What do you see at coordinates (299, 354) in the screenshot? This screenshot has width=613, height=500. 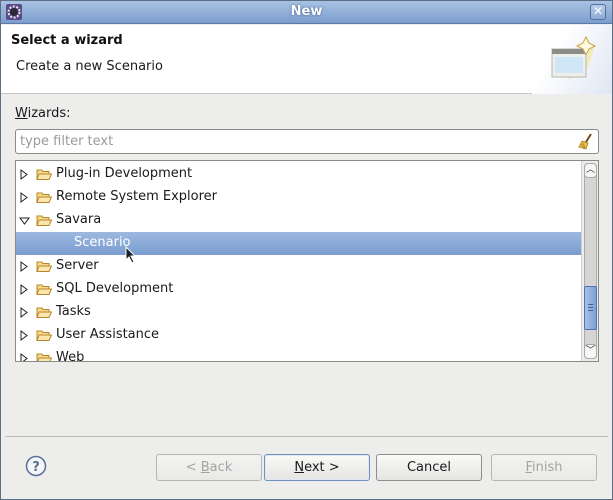 I see `tree-folder: Web` at bounding box center [299, 354].